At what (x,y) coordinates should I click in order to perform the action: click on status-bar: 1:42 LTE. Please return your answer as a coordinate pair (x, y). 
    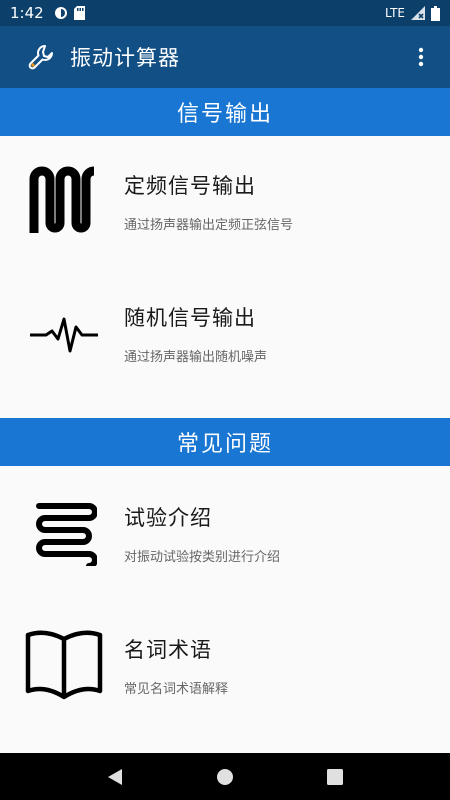
    Looking at the image, I should click on (225, 13).